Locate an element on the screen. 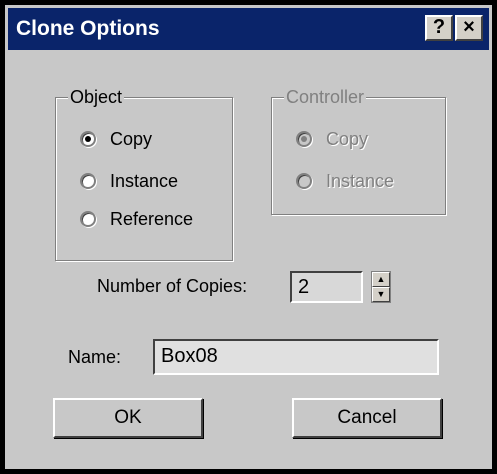 This screenshot has height=474, width=497. cancel-button: Cancel is located at coordinates (367, 418).